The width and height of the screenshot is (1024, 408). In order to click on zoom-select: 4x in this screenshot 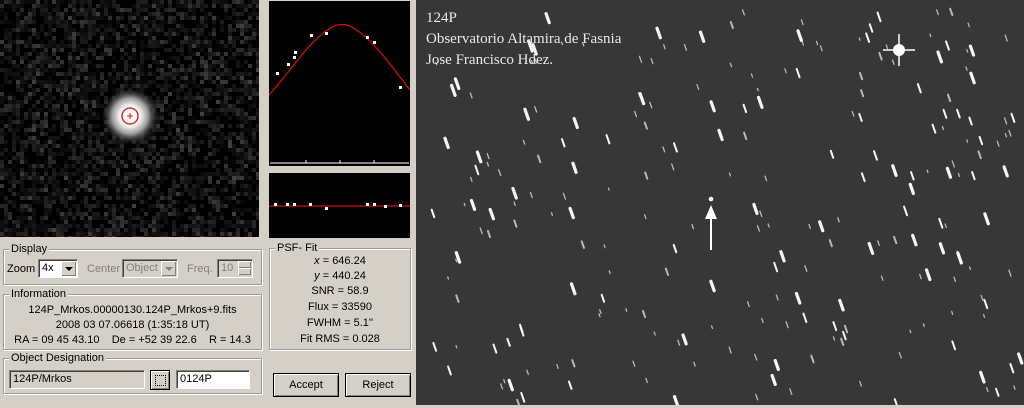, I will do `click(58, 268)`.